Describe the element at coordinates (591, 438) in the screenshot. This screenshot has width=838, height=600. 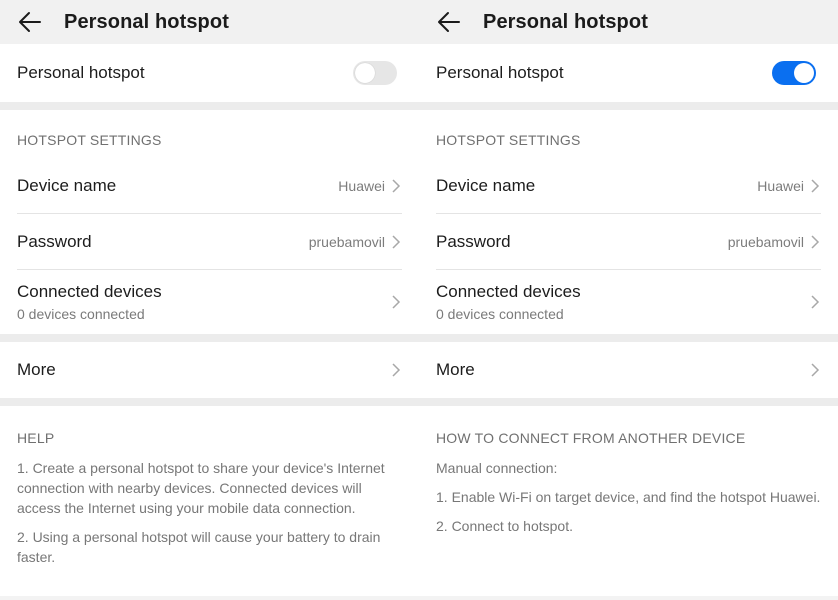
I see `connect-help-header: HOW TO CONNECT FROM ANOTHER DEVICE` at that location.